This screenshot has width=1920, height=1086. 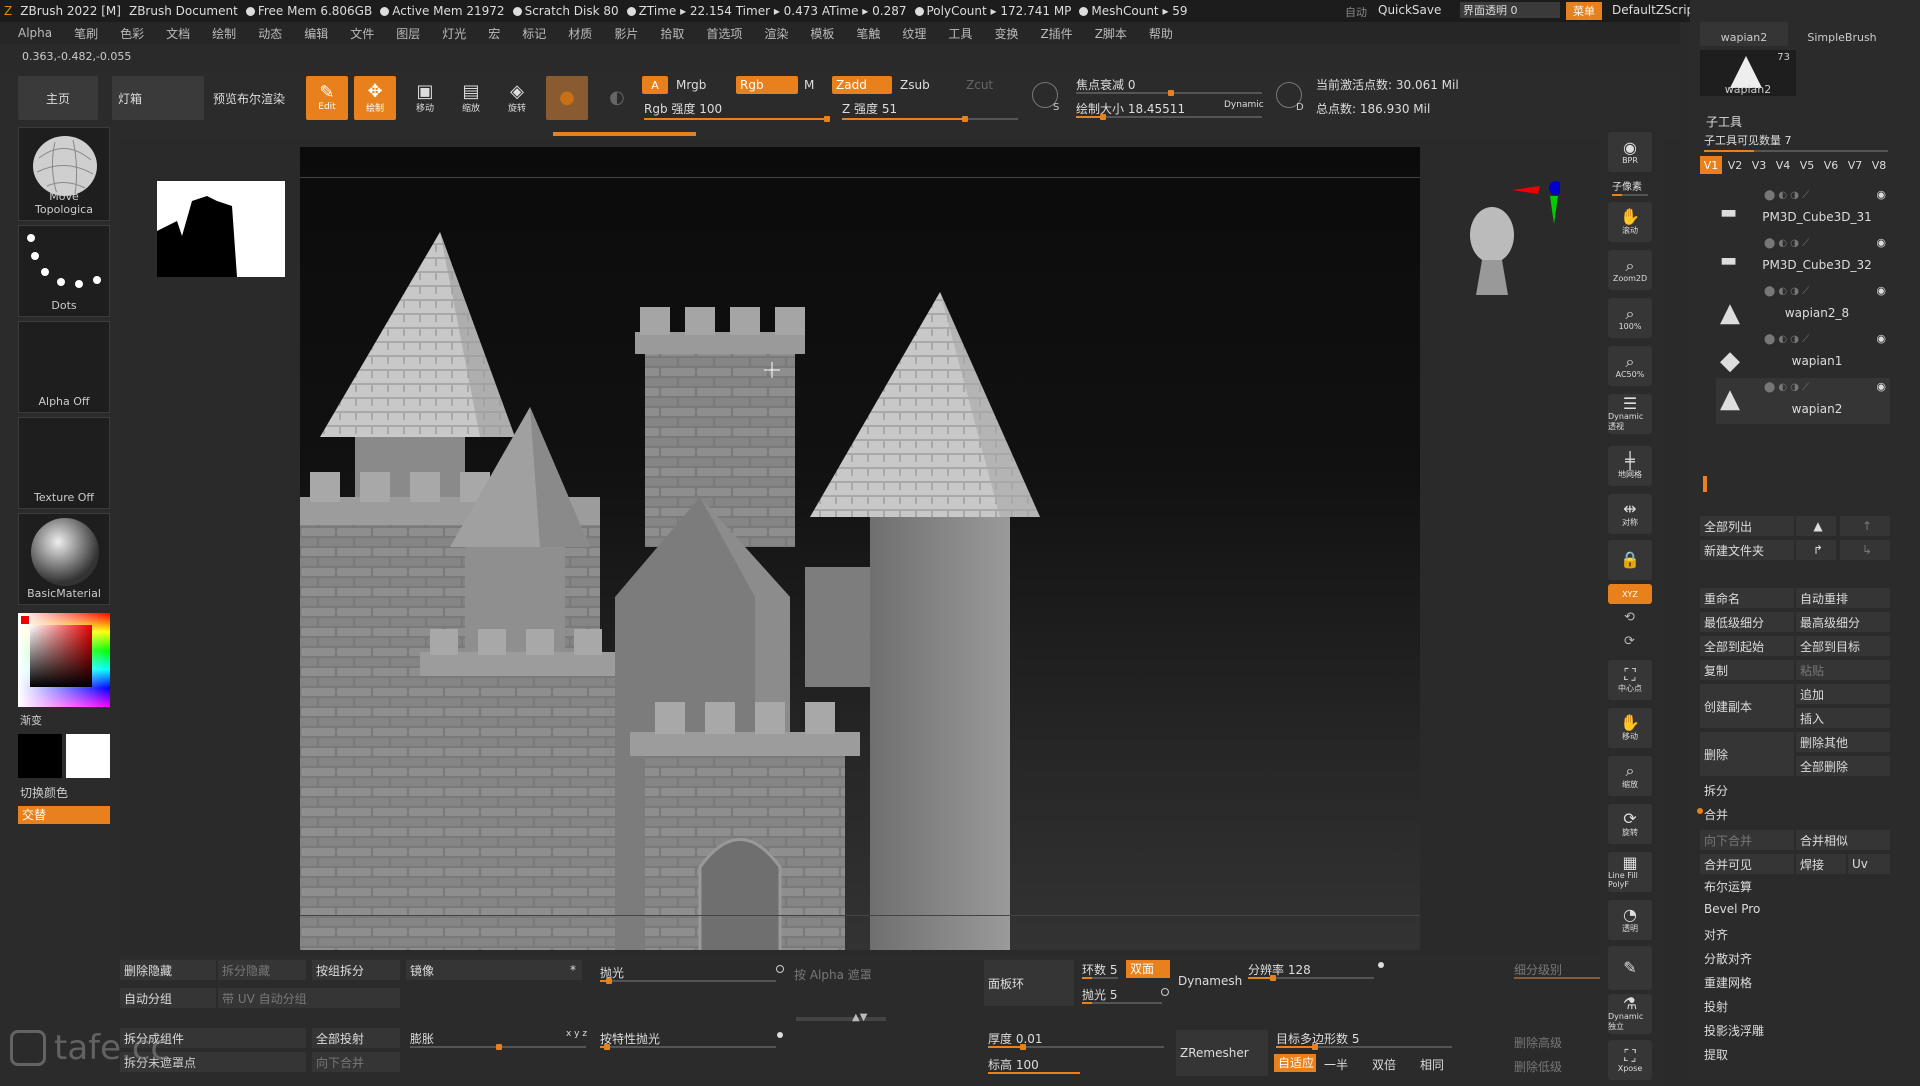 What do you see at coordinates (534, 33) in the screenshot?
I see `menu-item: 标记` at bounding box center [534, 33].